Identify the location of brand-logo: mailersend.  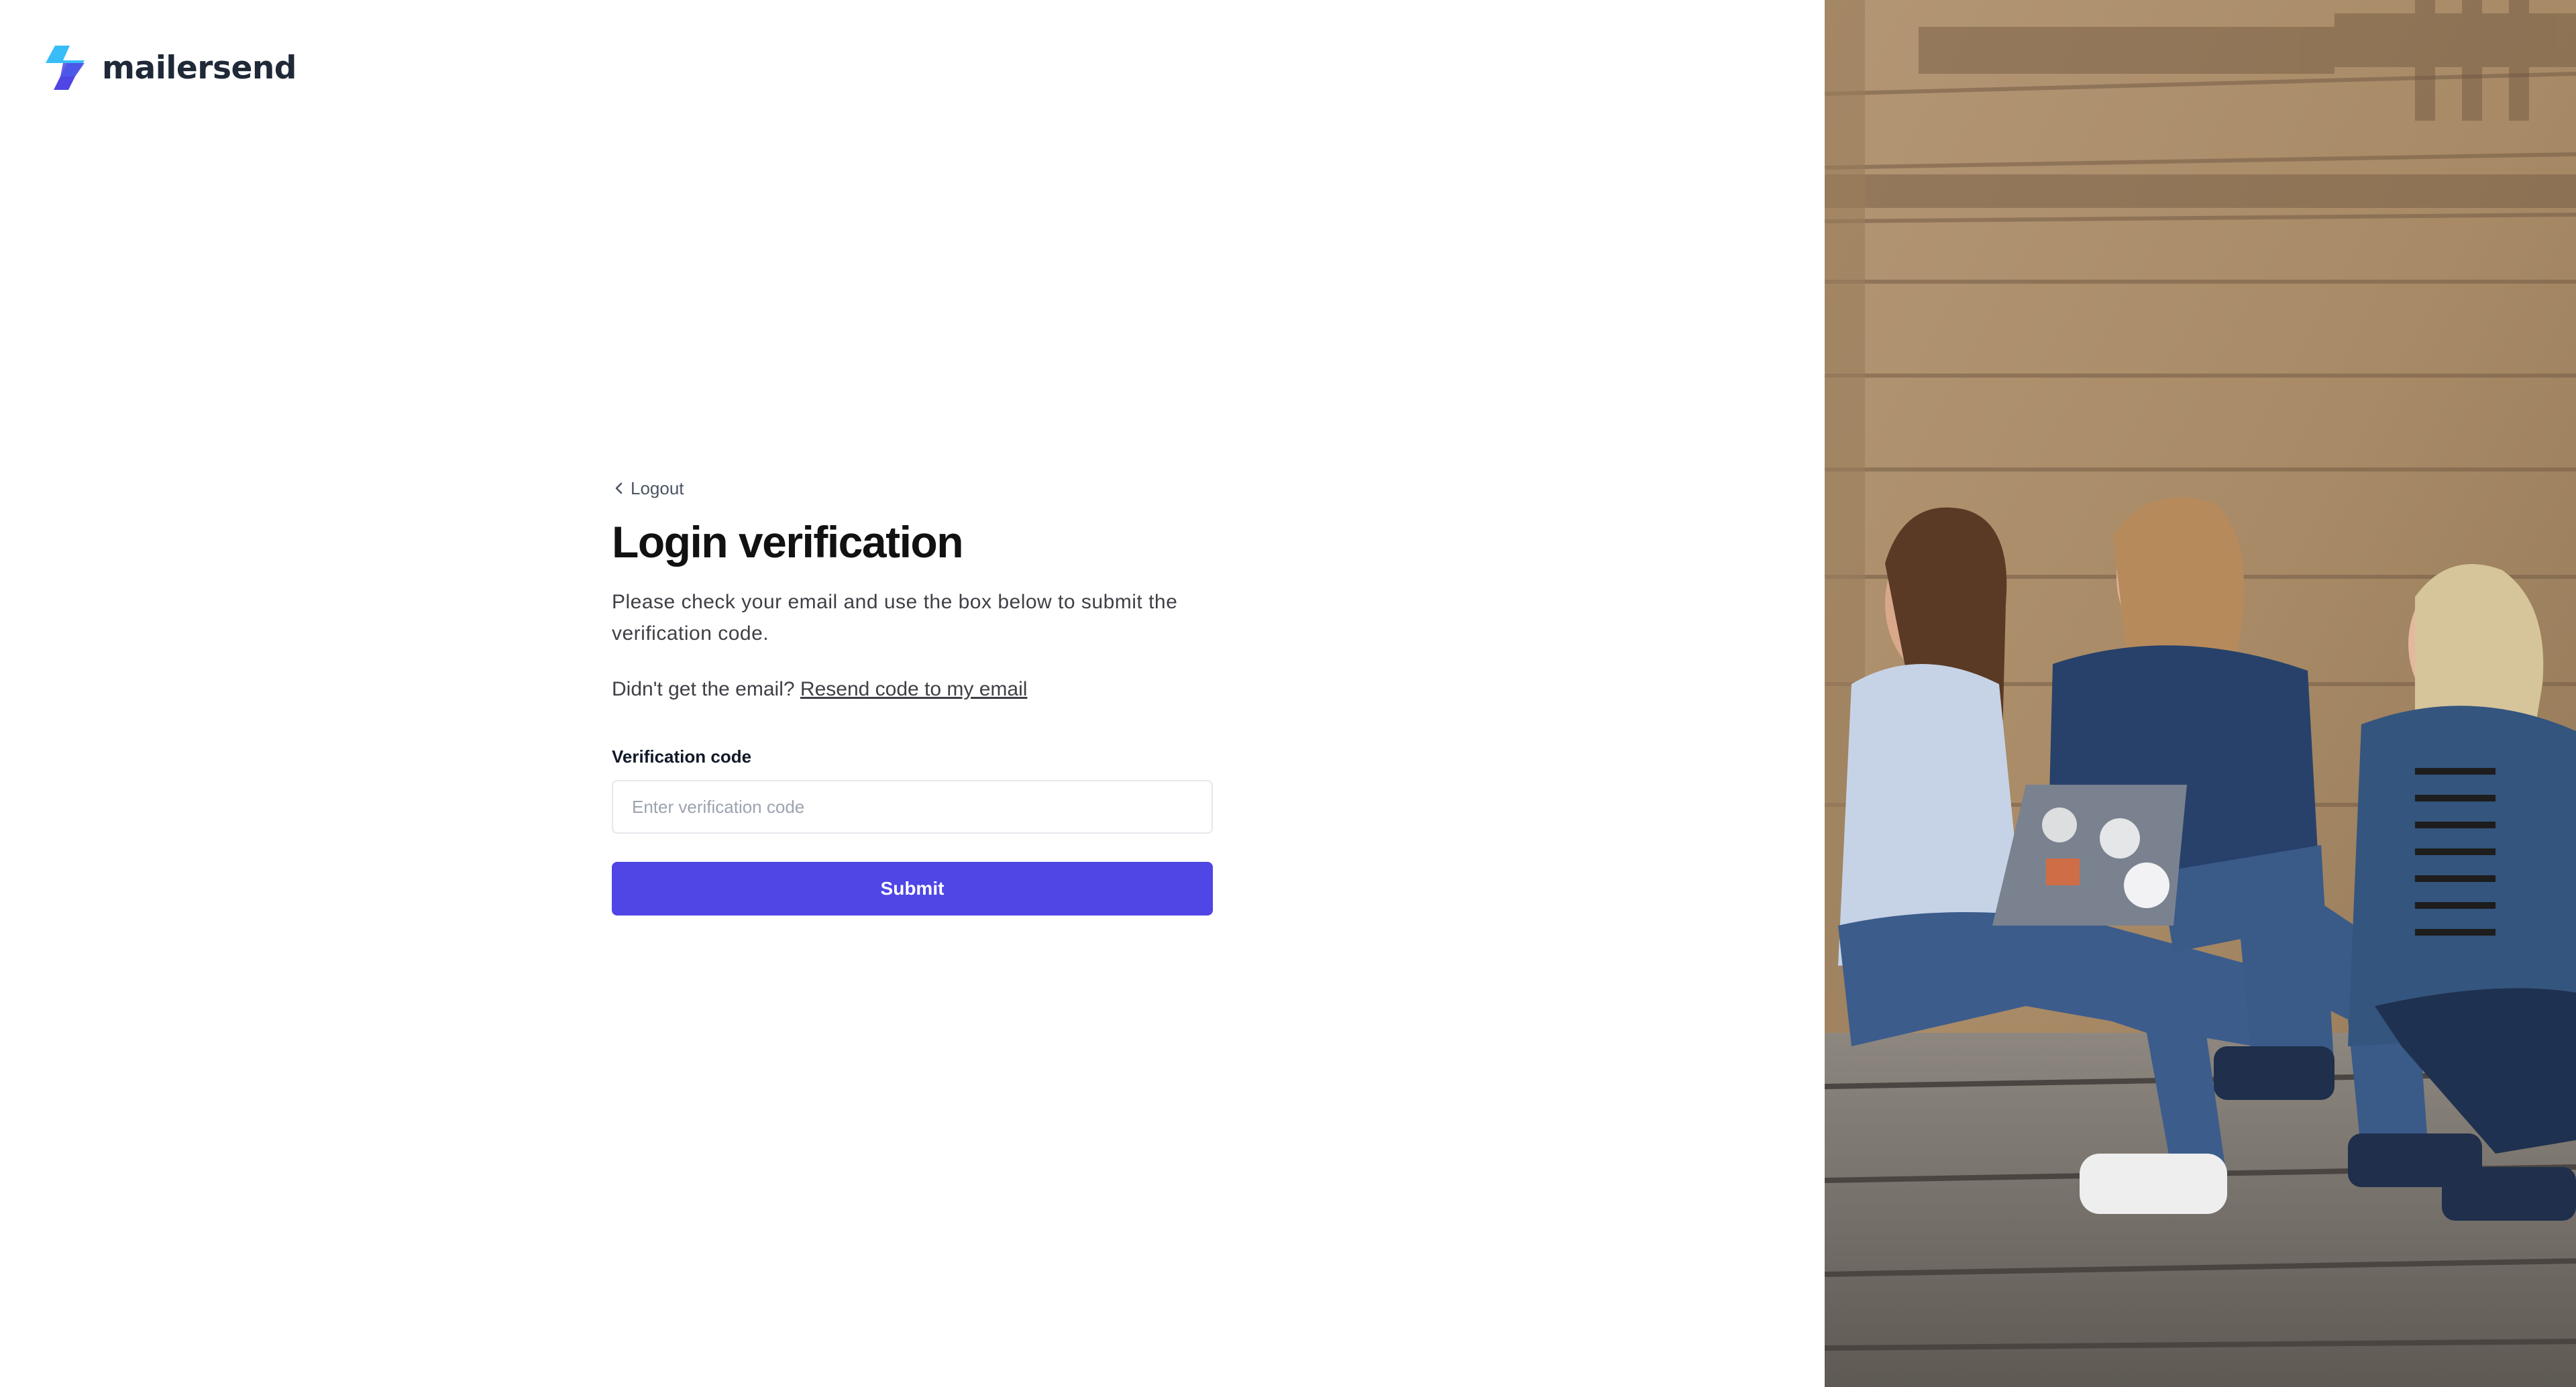
(171, 68).